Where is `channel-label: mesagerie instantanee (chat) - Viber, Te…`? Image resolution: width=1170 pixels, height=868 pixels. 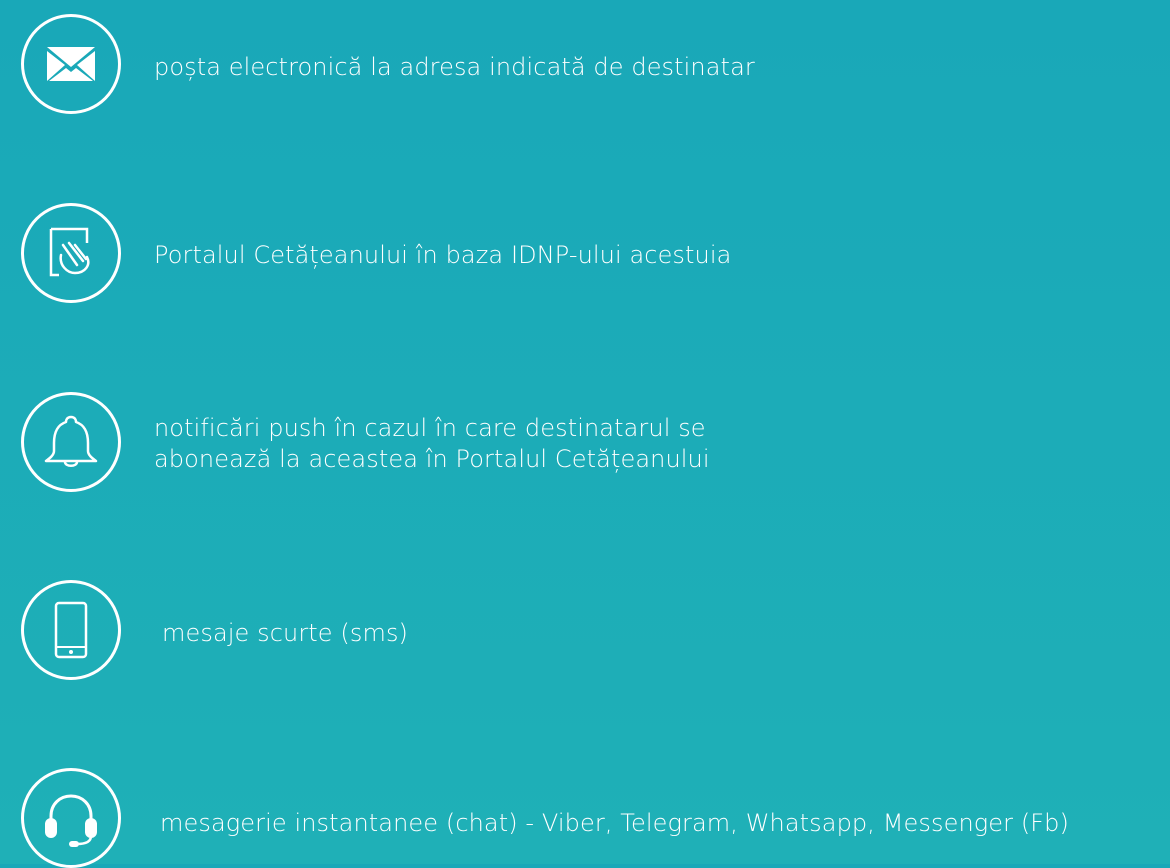
channel-label: mesagerie instantanee (chat) - Viber, Te… is located at coordinates (614, 823).